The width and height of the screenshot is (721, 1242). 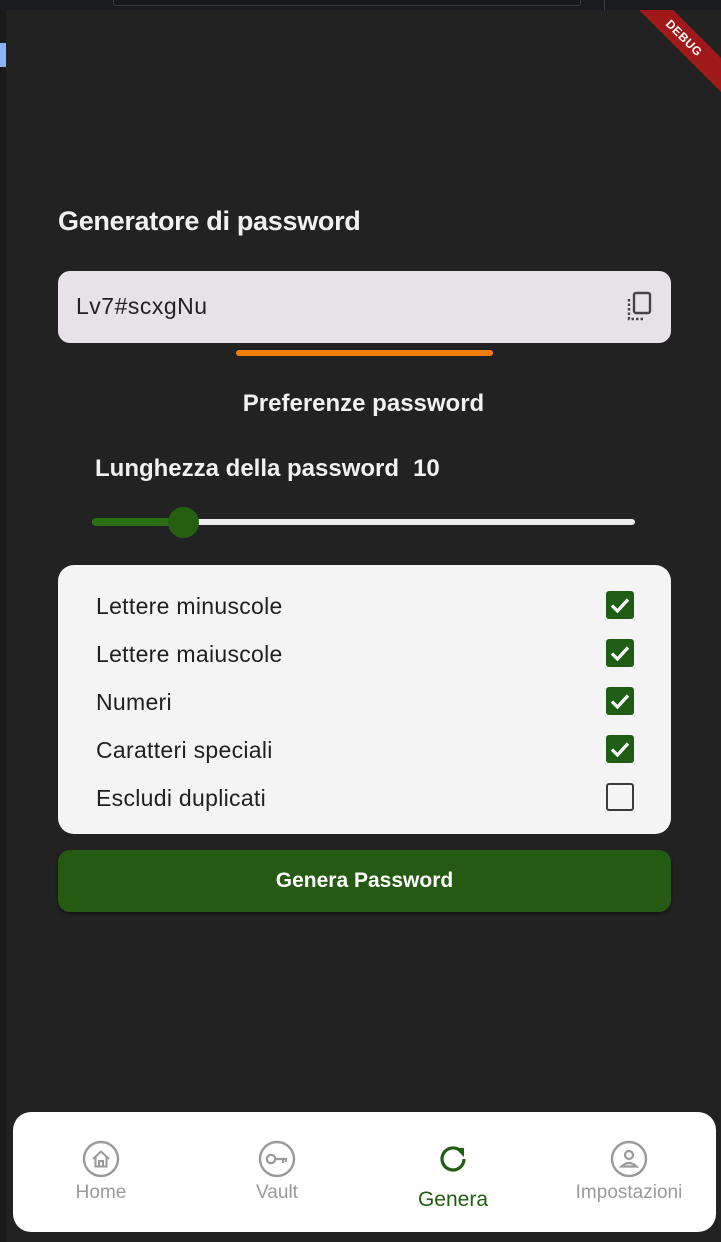 I want to click on home-icon, so click(x=101, y=1159).